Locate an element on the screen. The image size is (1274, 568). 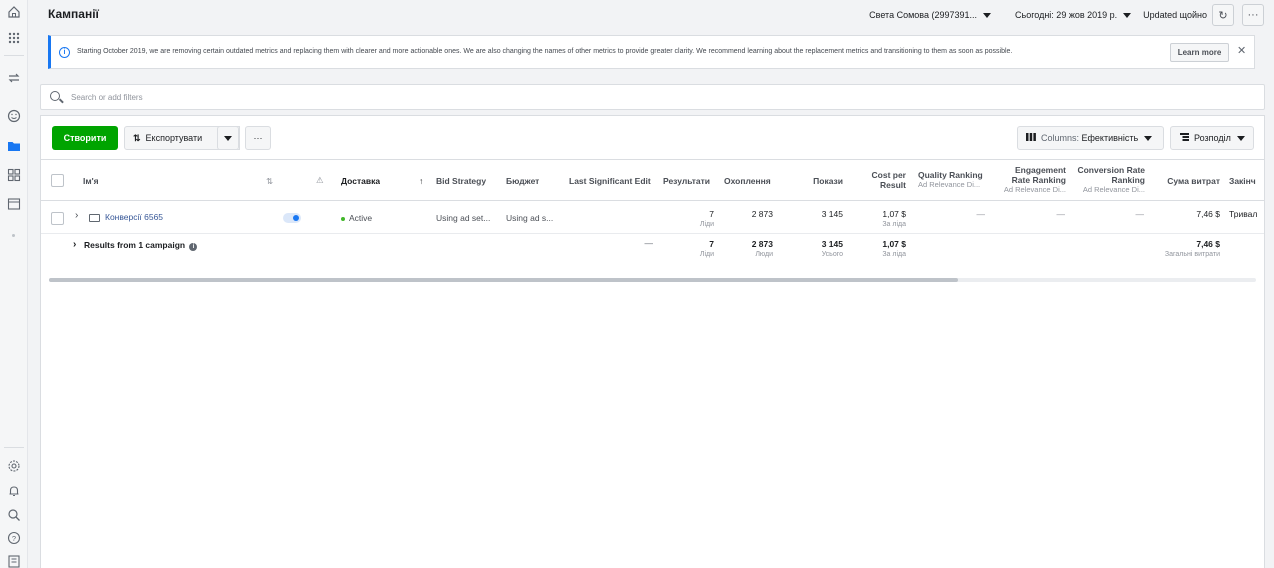
search-input is located at coordinates (271, 97).